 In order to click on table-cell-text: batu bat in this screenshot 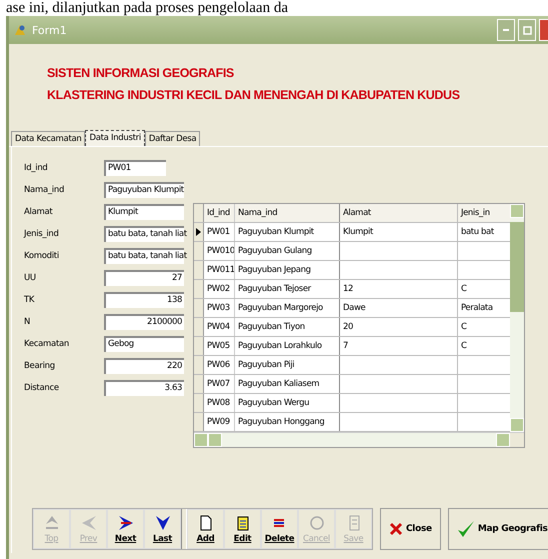, I will do `click(477, 232)`.